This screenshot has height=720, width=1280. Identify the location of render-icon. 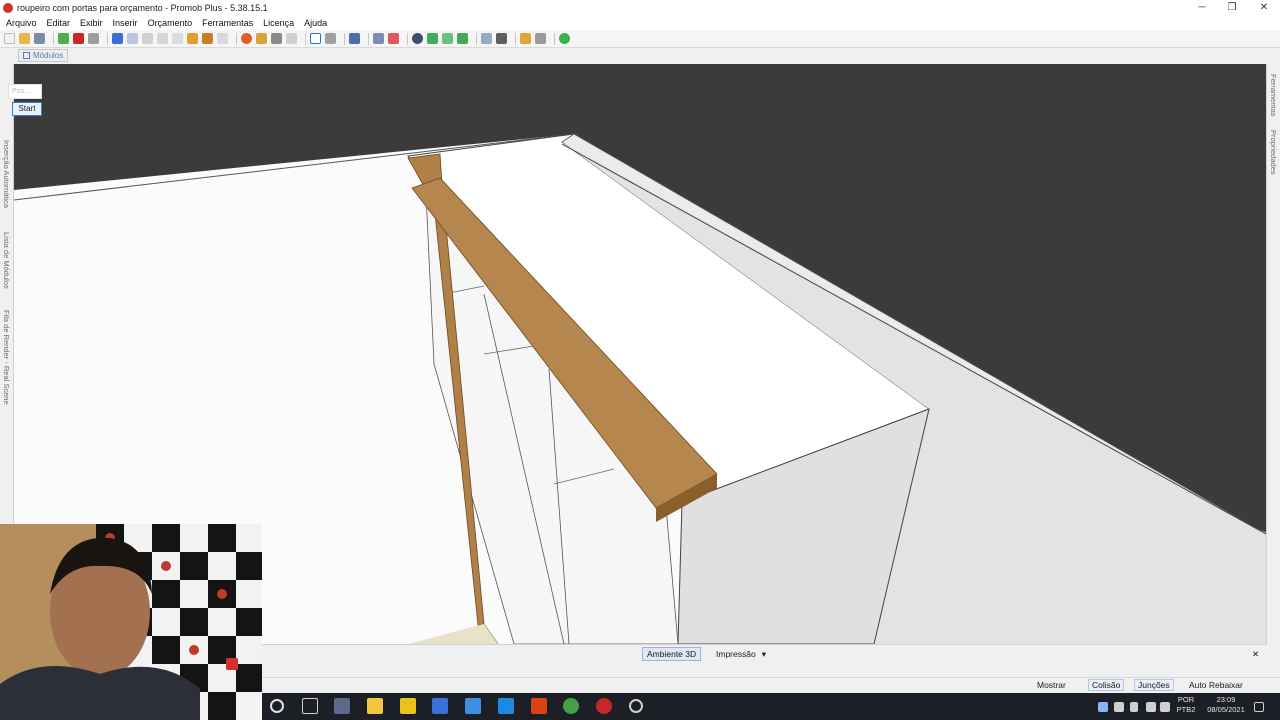
(63, 38).